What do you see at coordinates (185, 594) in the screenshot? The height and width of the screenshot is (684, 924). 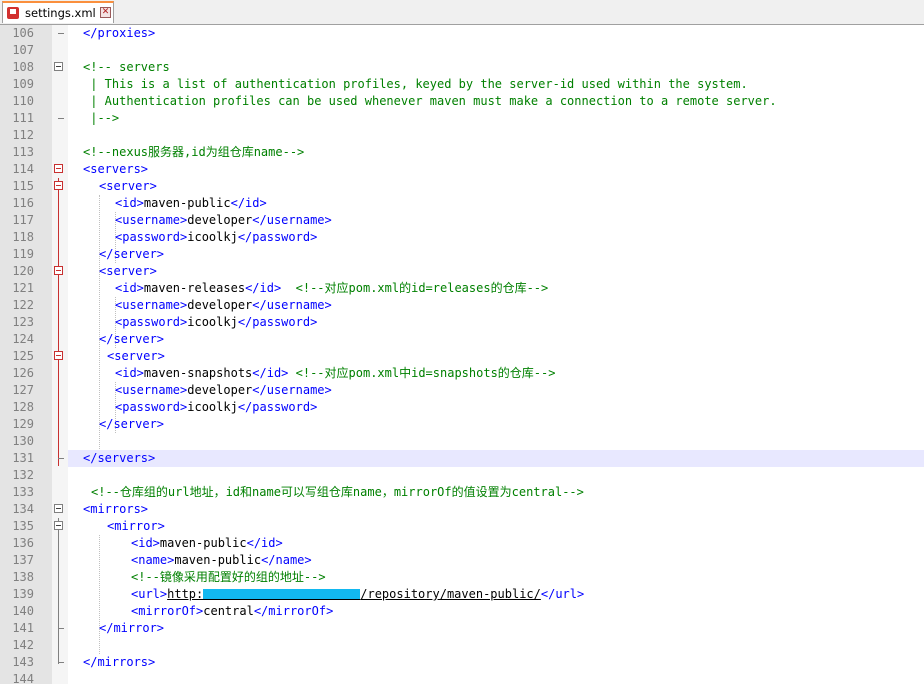 I see `url-link: http:` at bounding box center [185, 594].